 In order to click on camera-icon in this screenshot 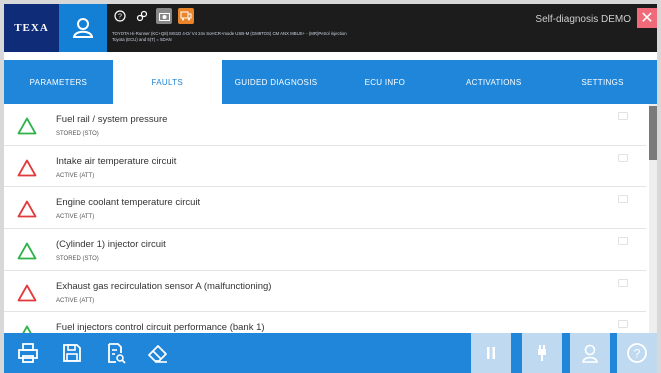, I will do `click(164, 16)`.